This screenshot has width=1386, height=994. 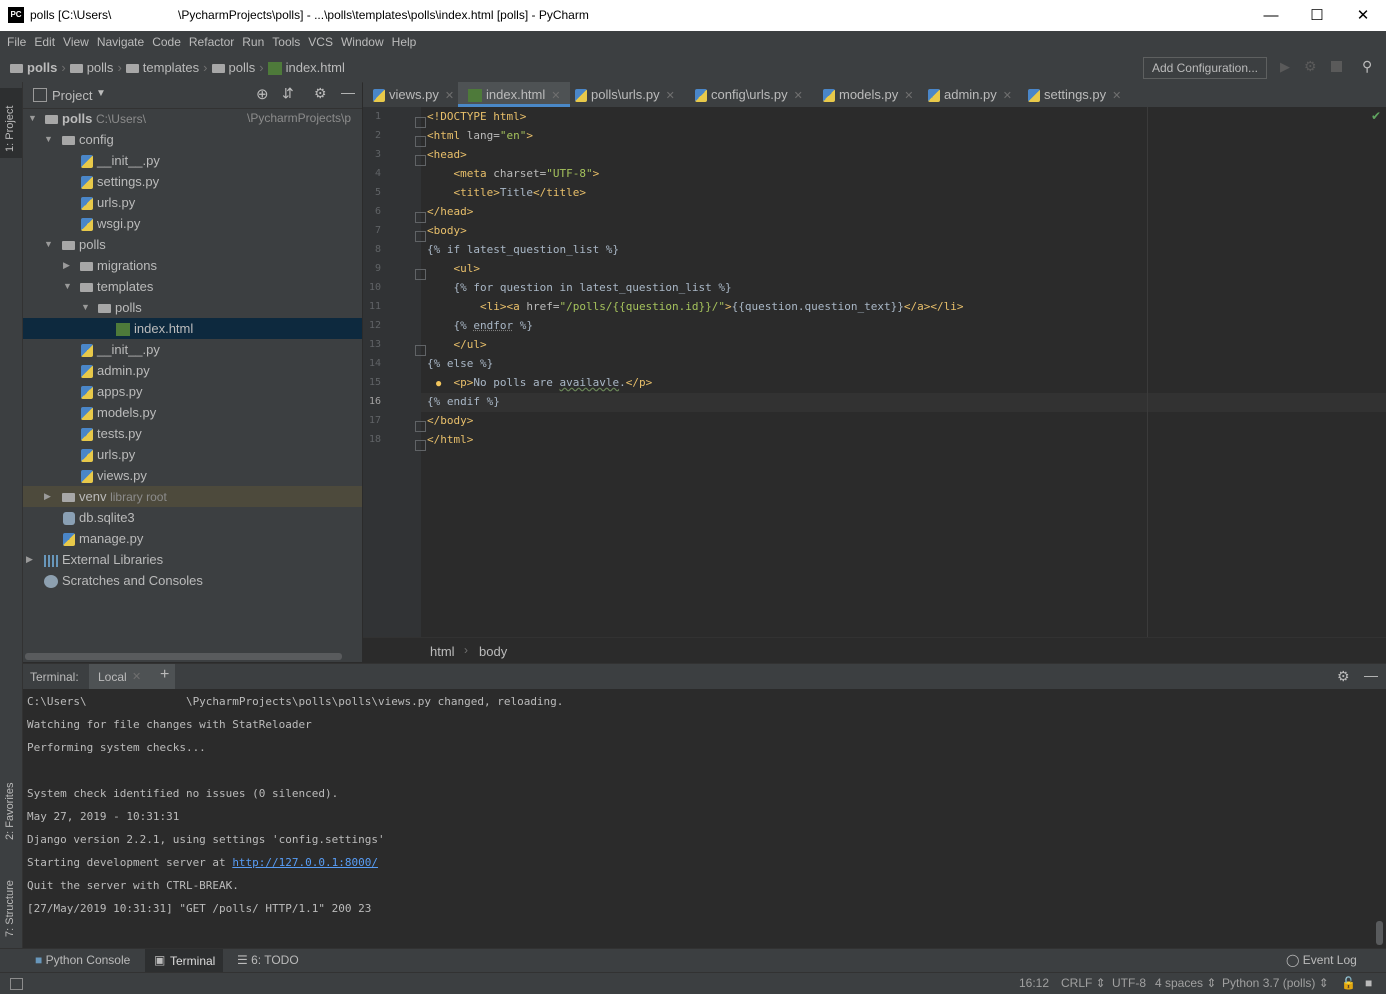 I want to click on scrollbar-thumb, so click(x=1379, y=933).